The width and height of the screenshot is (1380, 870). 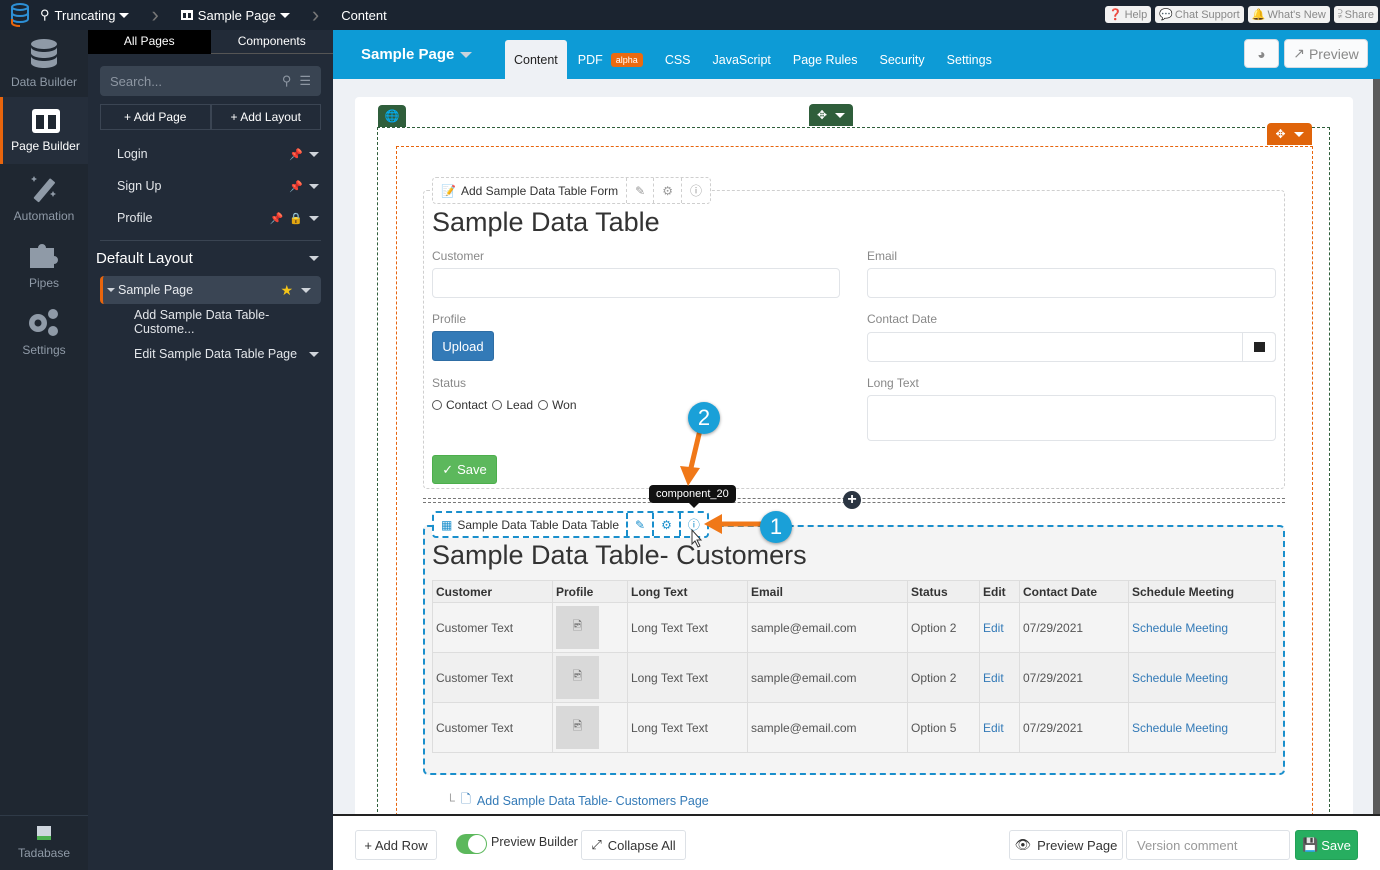 I want to click on radio-lead, so click(x=497, y=405).